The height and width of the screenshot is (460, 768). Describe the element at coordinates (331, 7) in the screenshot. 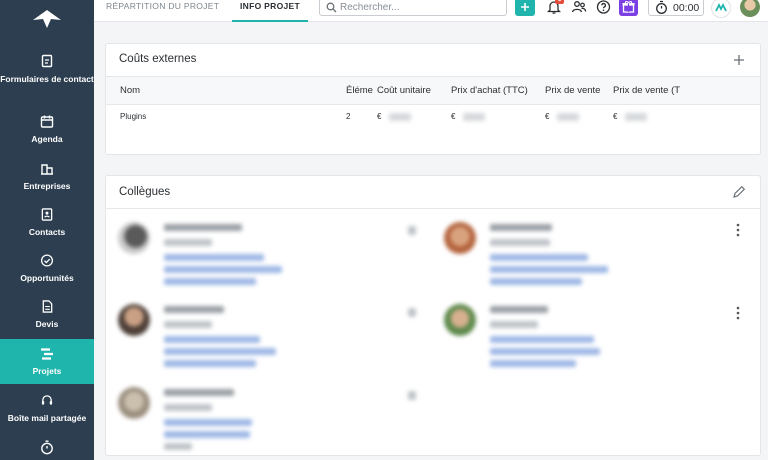

I see `search-icon` at that location.